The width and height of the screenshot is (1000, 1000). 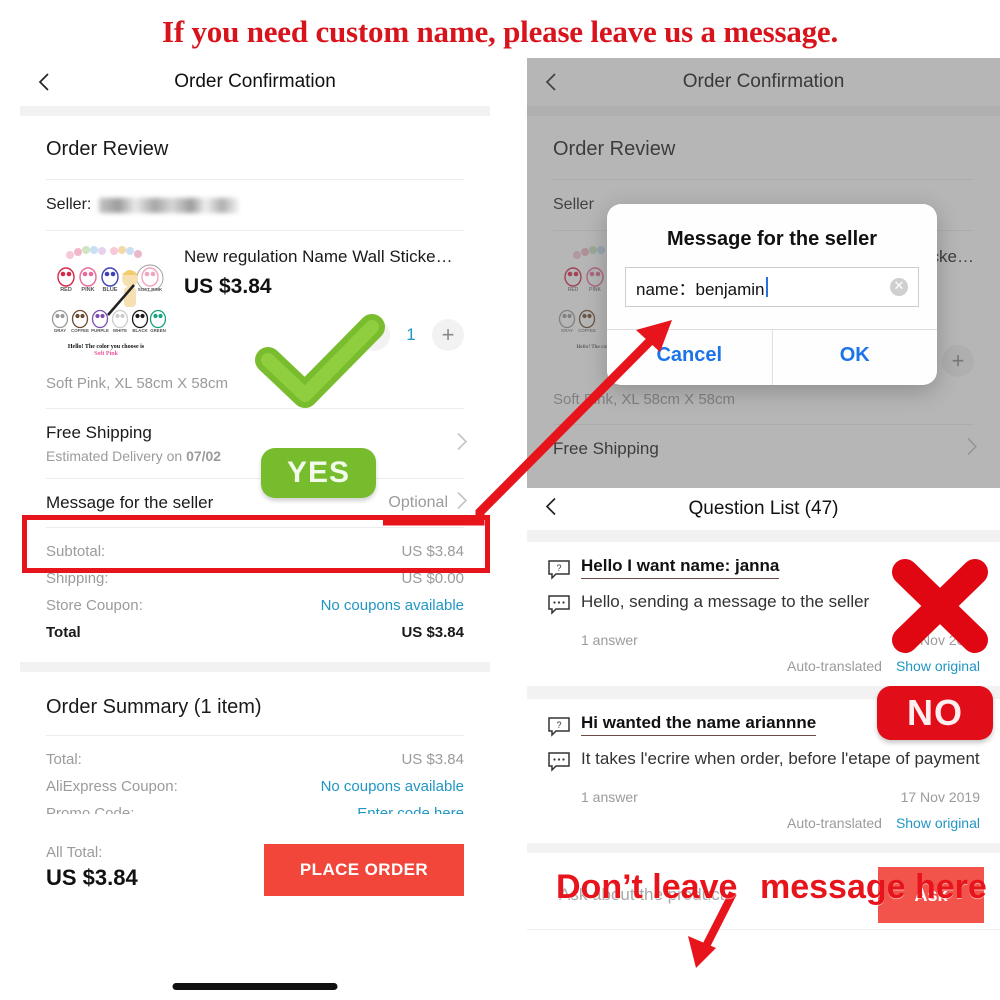 What do you see at coordinates (99, 432) in the screenshot?
I see `shipping-title: Free Shipping` at bounding box center [99, 432].